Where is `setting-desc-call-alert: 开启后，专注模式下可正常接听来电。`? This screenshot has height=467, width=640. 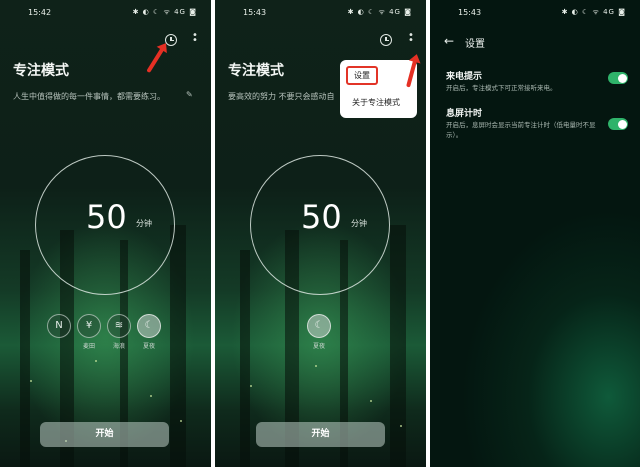
setting-desc-call-alert: 开启后，专注模式下可正常接听来电。 is located at coordinates (501, 88).